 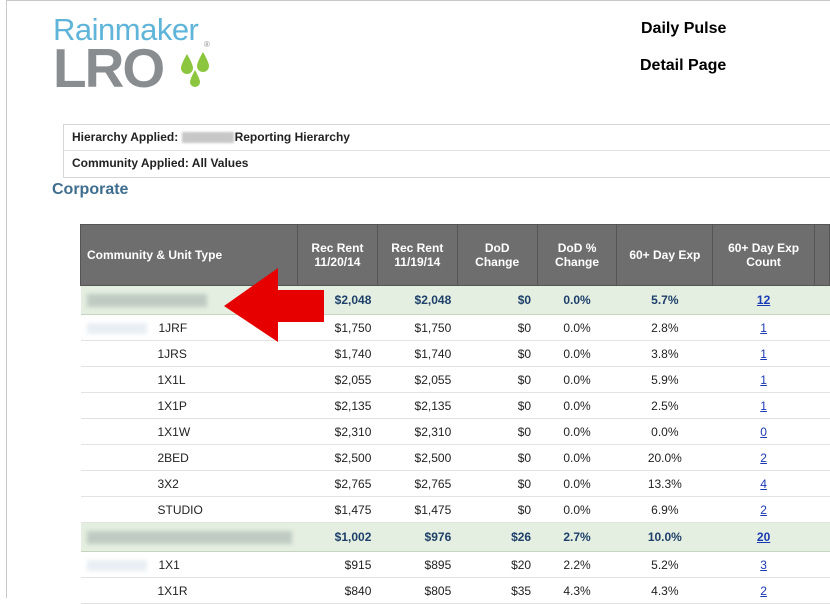 I want to click on cell-rec-rent-1: $2,135, so click(x=337, y=405).